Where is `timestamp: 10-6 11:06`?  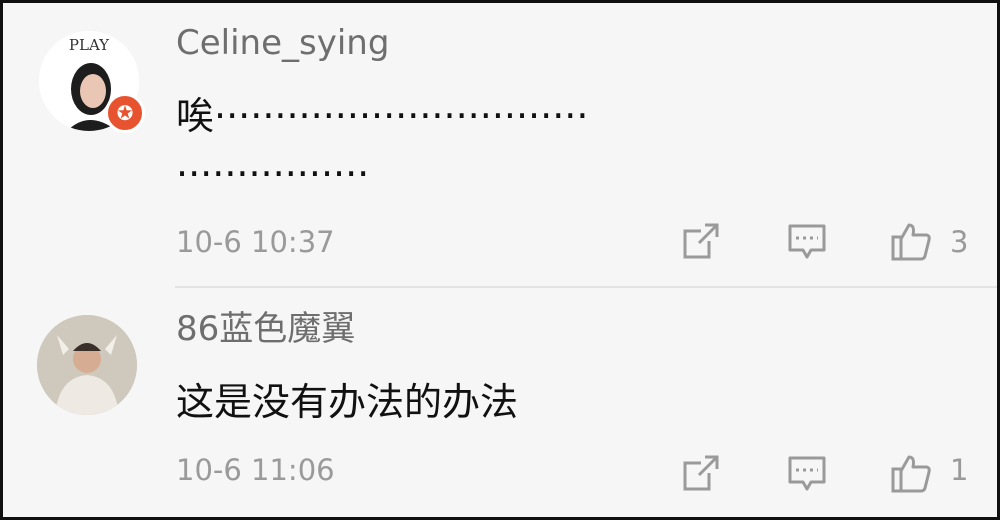
timestamp: 10-6 11:06 is located at coordinates (255, 470).